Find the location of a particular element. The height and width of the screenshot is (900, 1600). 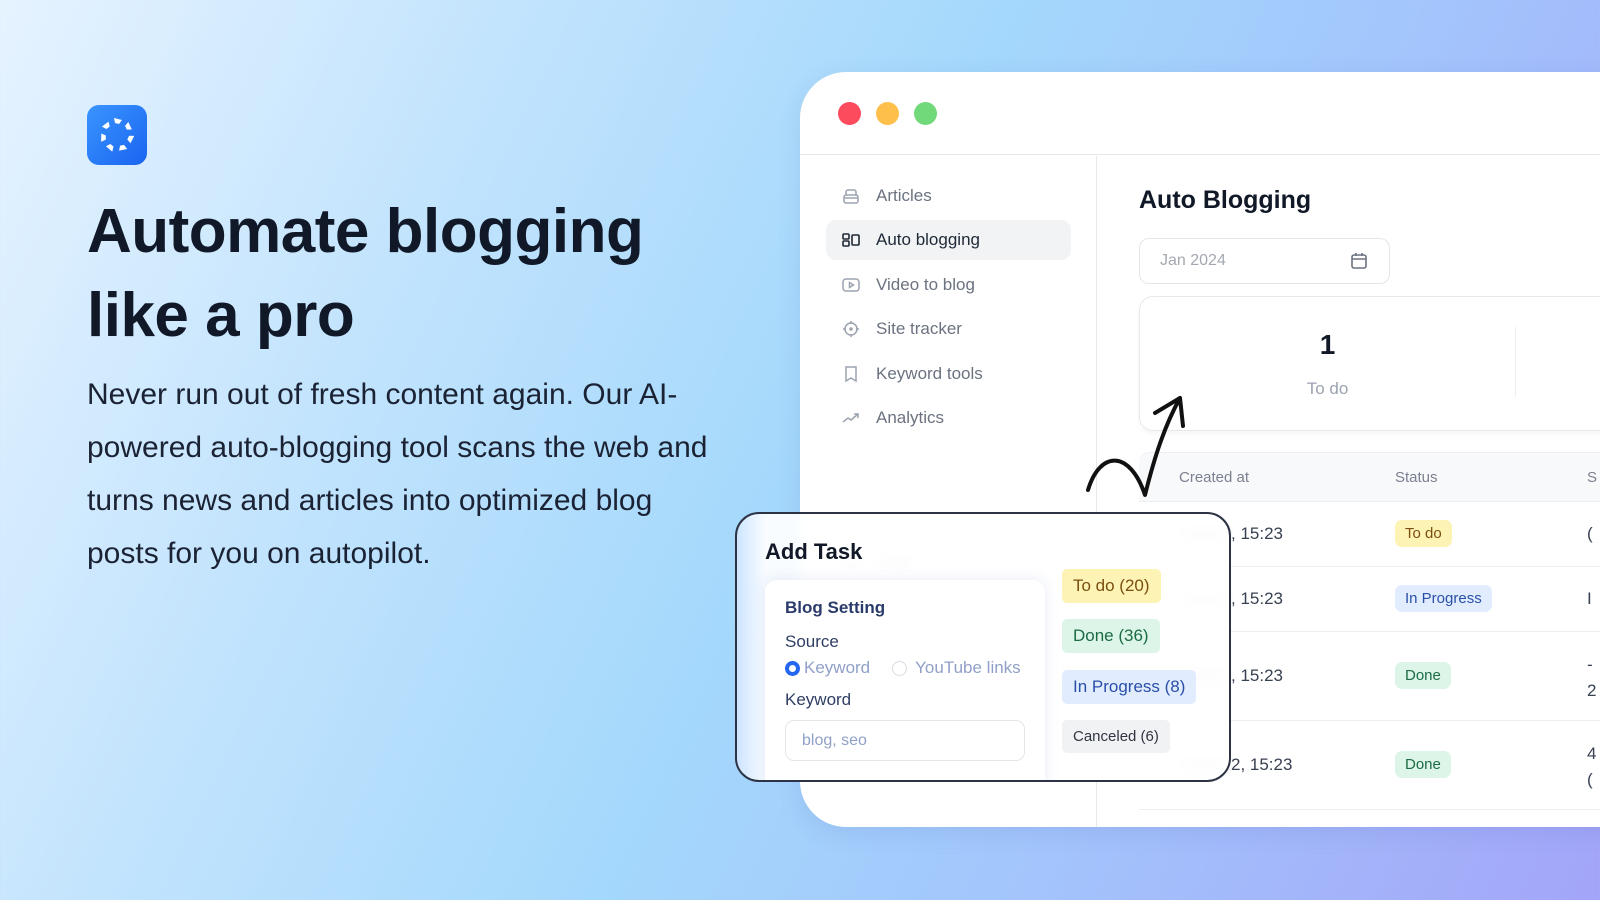

crosshair-icon is located at coordinates (851, 329).